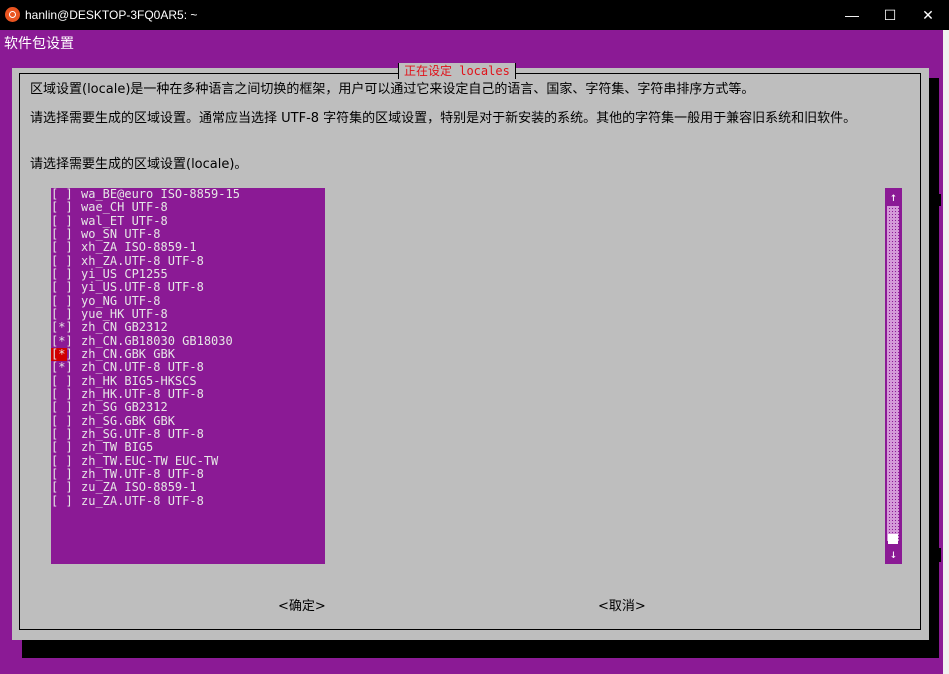 The width and height of the screenshot is (949, 674). I want to click on locale-label: zh_HK.UTF-8 UTF-8, so click(142, 393).